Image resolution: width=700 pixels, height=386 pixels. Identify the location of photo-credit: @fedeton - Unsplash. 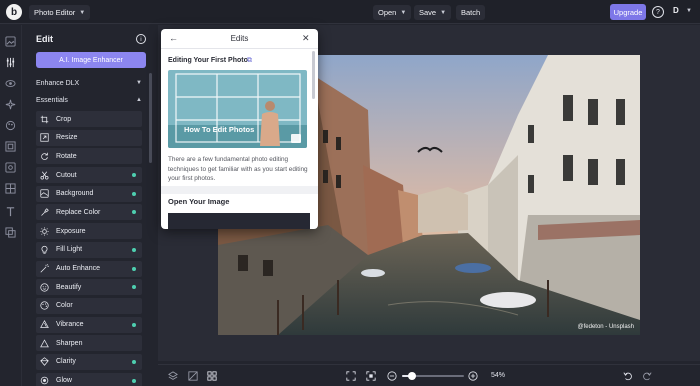
(605, 327).